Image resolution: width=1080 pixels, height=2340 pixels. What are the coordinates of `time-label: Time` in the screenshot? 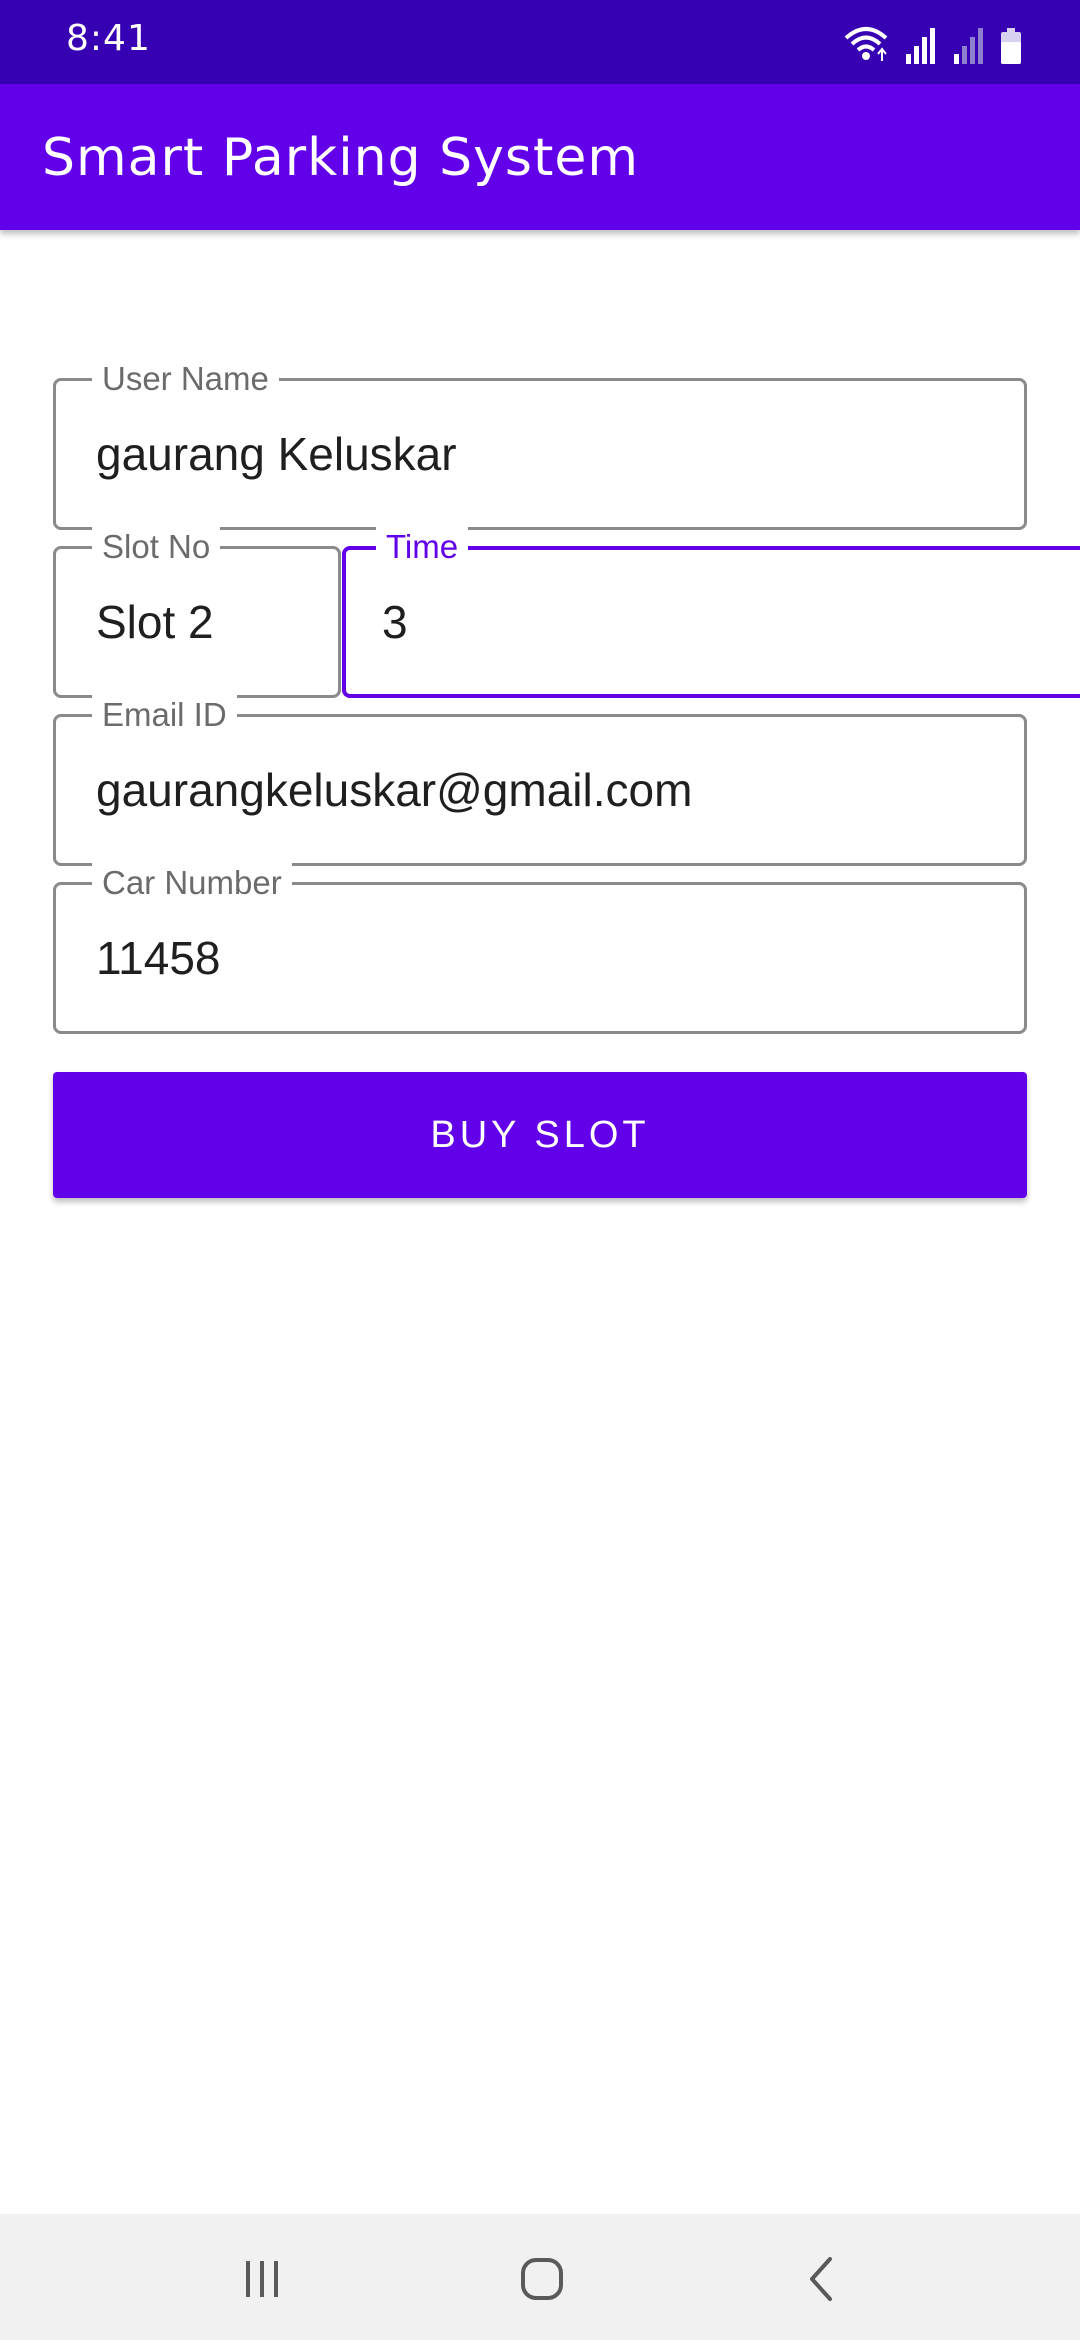 It's located at (422, 547).